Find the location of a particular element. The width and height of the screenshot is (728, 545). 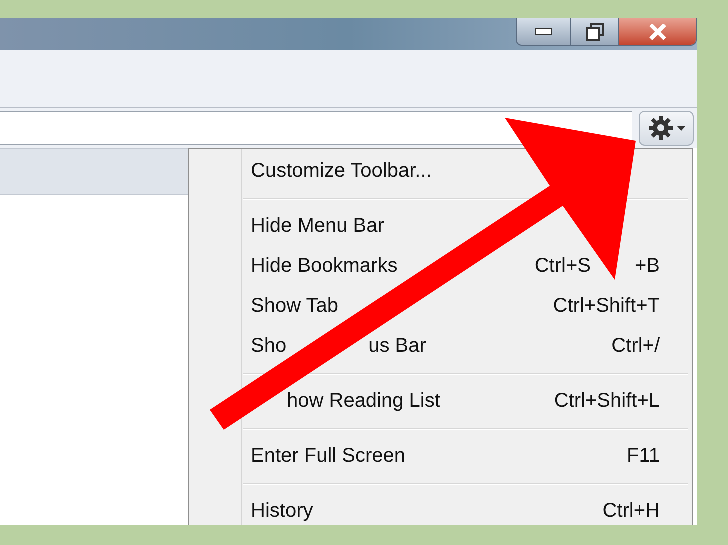

menu-item-label: History is located at coordinates (282, 511).